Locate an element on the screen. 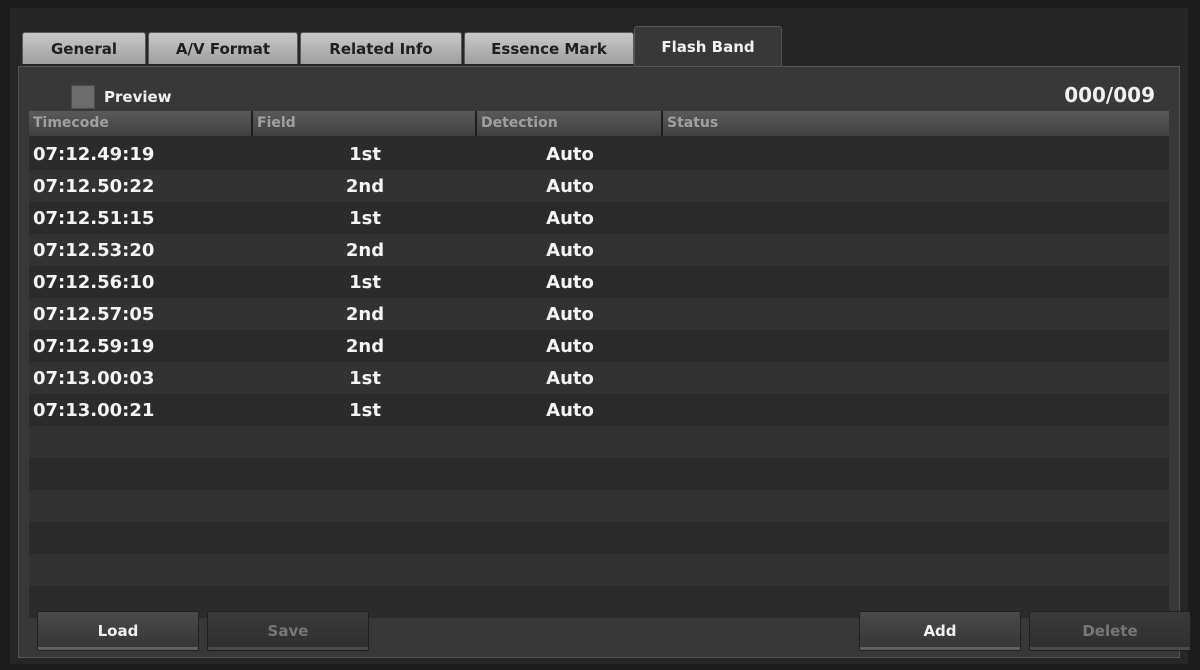 Image resolution: width=1200 pixels, height=670 pixels. column-header-status: Status is located at coordinates (916, 123).